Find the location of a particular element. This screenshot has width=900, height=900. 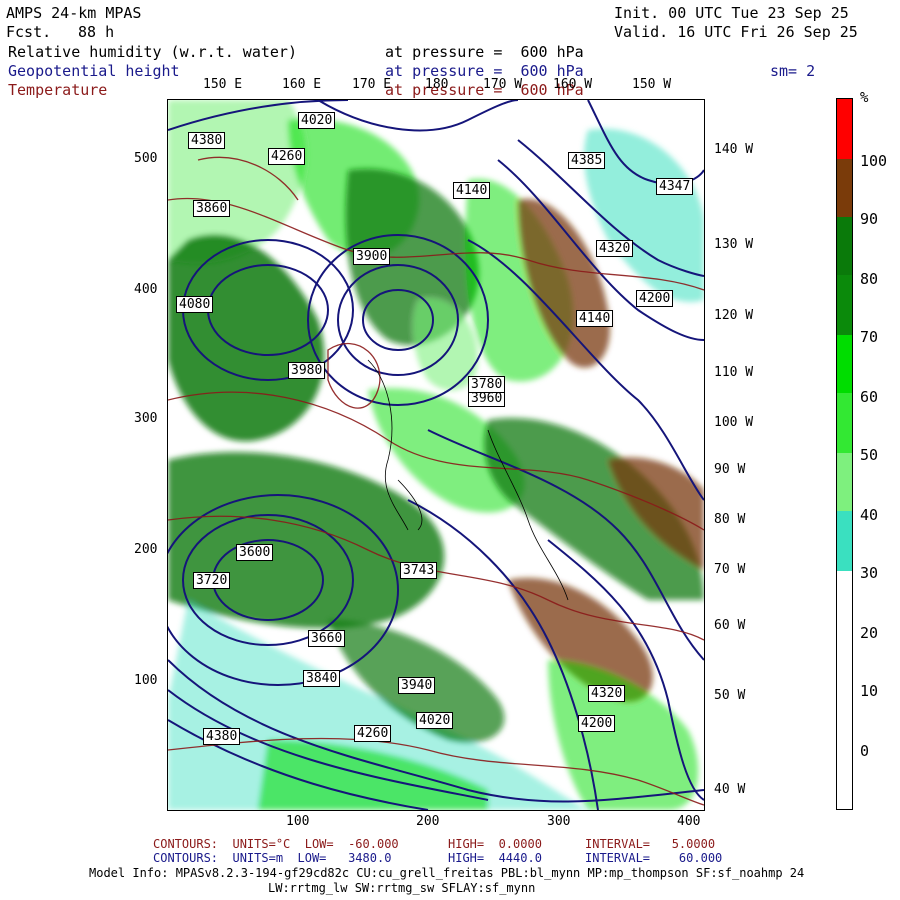

footer-height-interval: INTERVAL= 60.000 is located at coordinates (654, 858).